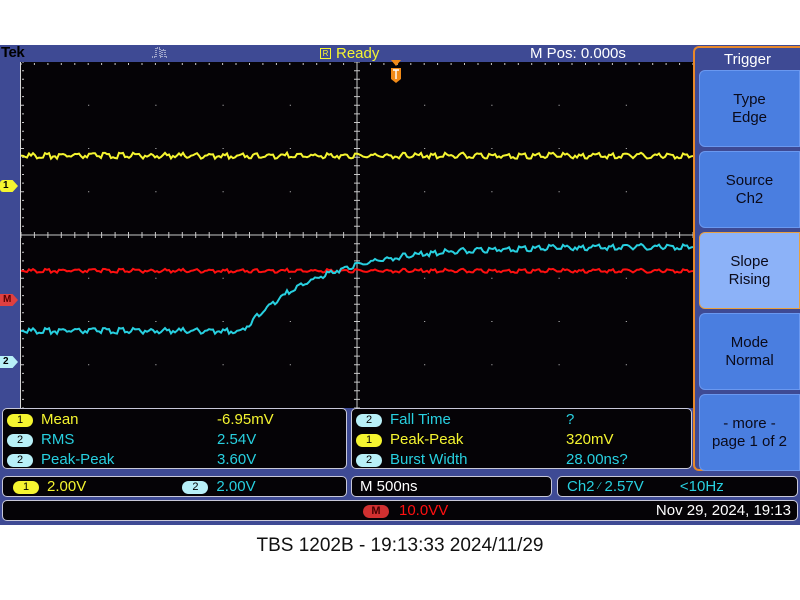 Image resolution: width=800 pixels, height=600 pixels. I want to click on datetime: Nov 29, 2024, 19:13, so click(723, 510).